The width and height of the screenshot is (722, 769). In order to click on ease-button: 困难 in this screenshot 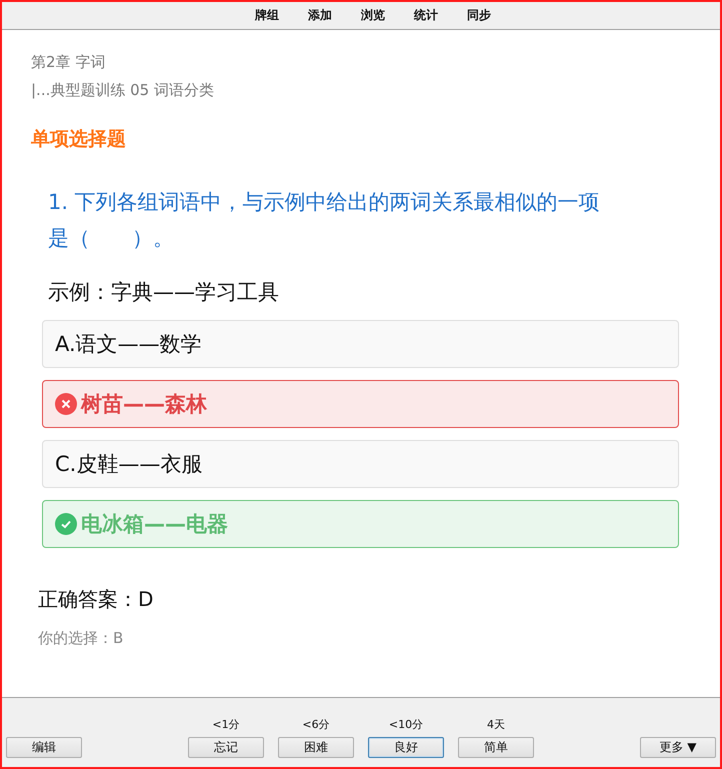, I will do `click(316, 747)`.